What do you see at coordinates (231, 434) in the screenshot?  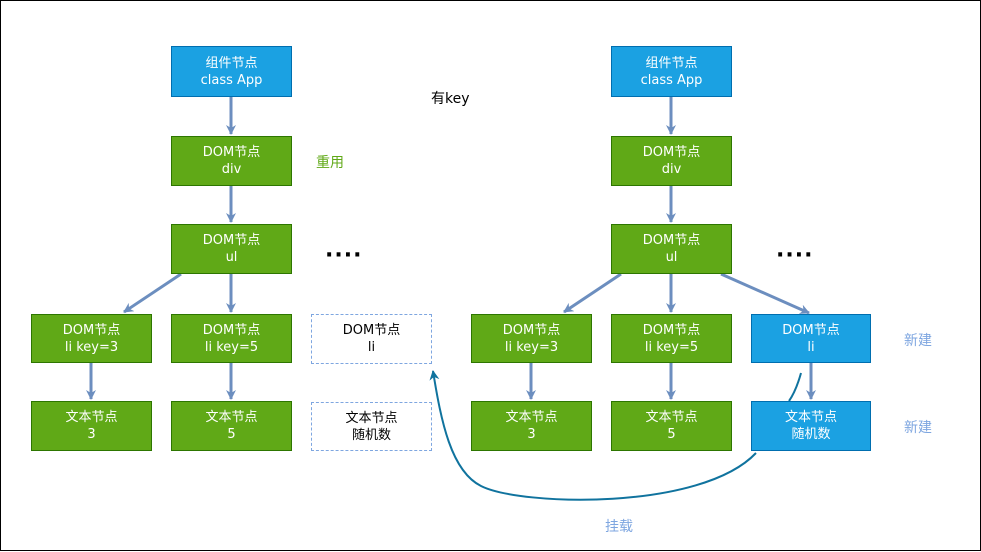 I see `left-text5-line2: 5` at bounding box center [231, 434].